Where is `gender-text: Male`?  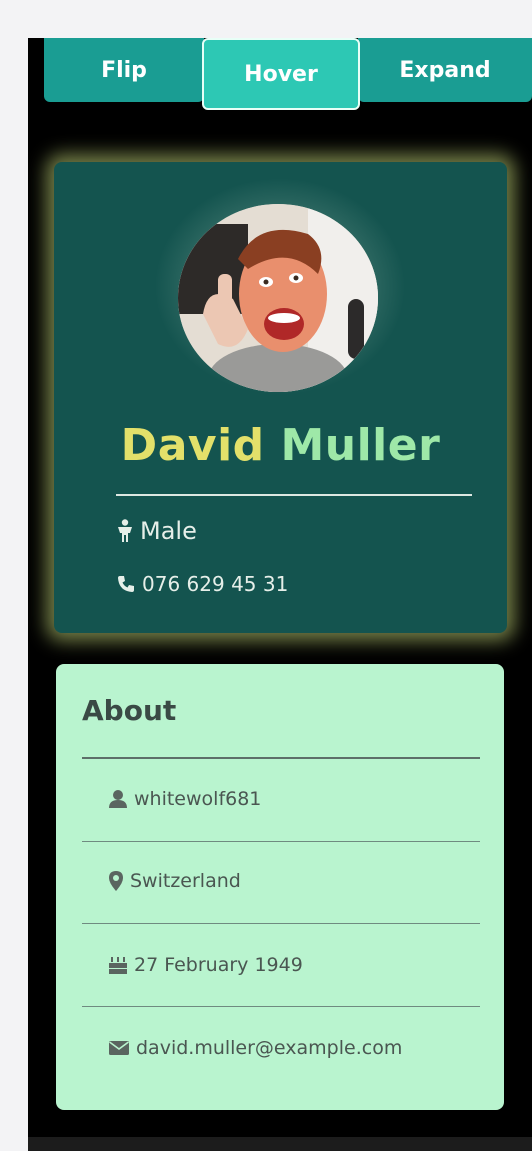 gender-text: Male is located at coordinates (168, 531).